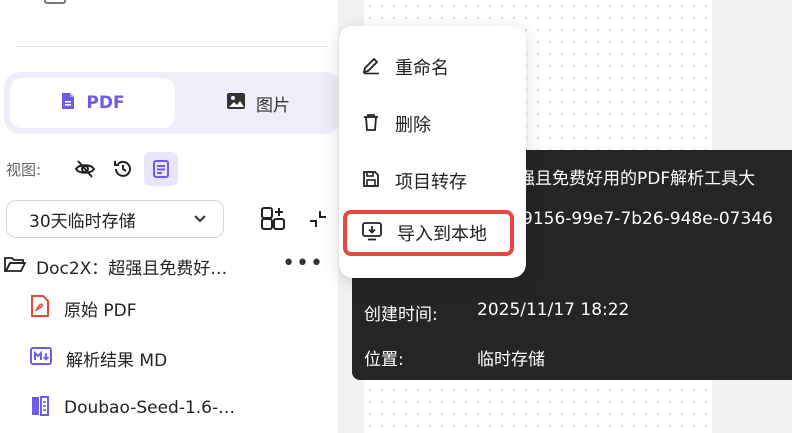 Image resolution: width=792 pixels, height=433 pixels. What do you see at coordinates (24, 169) in the screenshot?
I see `view-label: 视图:` at bounding box center [24, 169].